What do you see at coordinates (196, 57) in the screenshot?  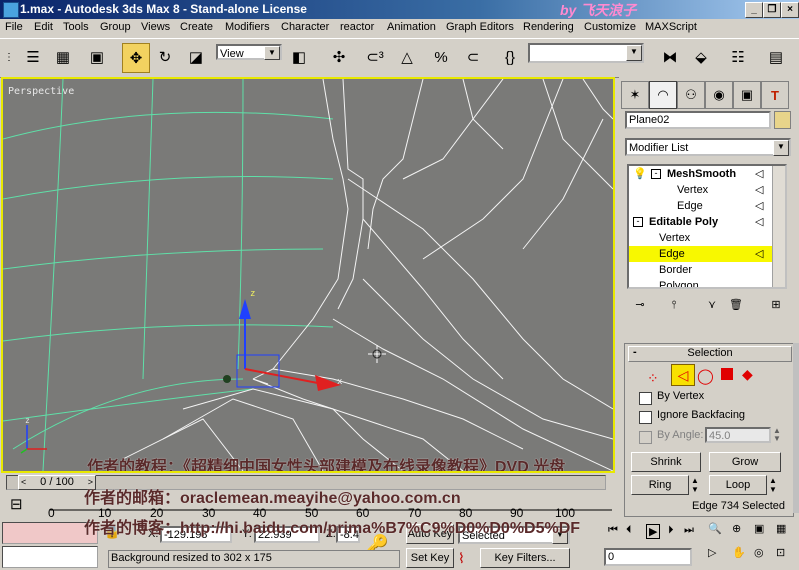 I see `select-scale-icon: ◪` at bounding box center [196, 57].